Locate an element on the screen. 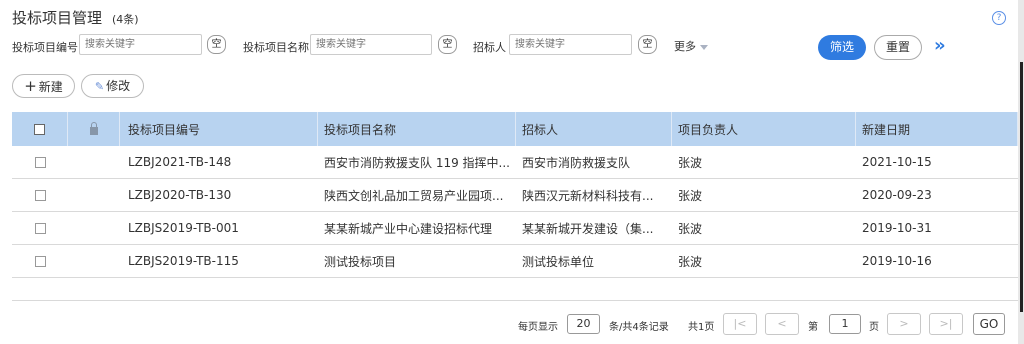 The height and width of the screenshot is (344, 1024). clear-button-bidder: 空 is located at coordinates (647, 44).